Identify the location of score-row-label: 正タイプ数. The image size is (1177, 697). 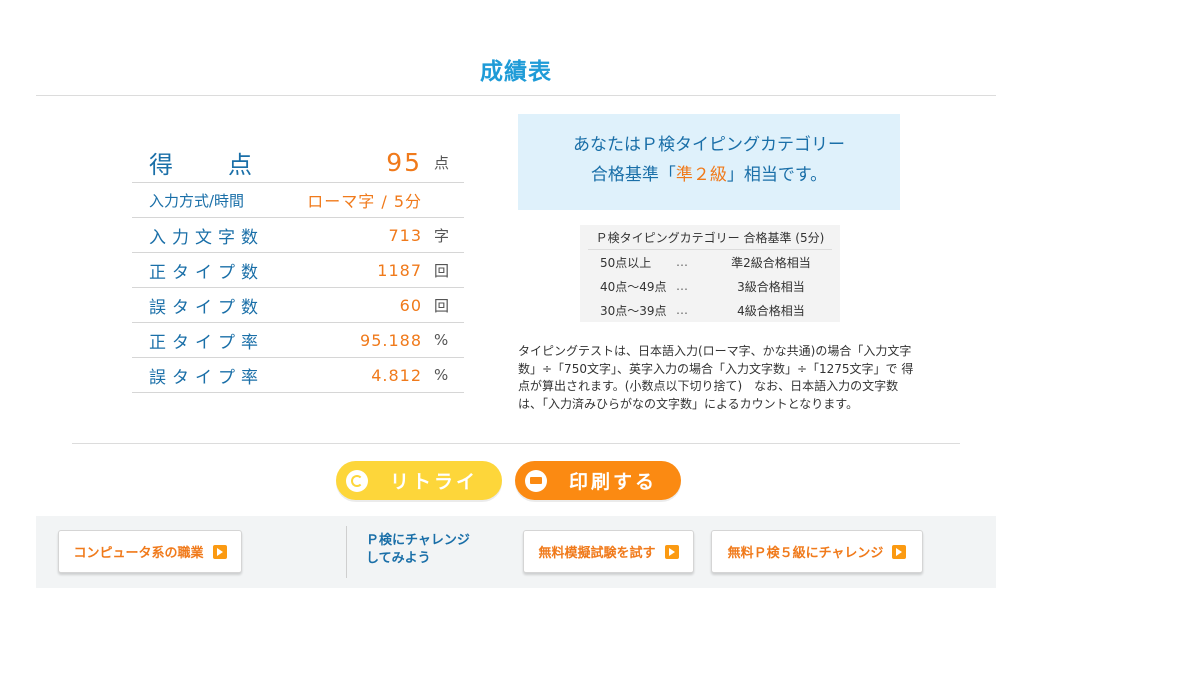
(206, 272).